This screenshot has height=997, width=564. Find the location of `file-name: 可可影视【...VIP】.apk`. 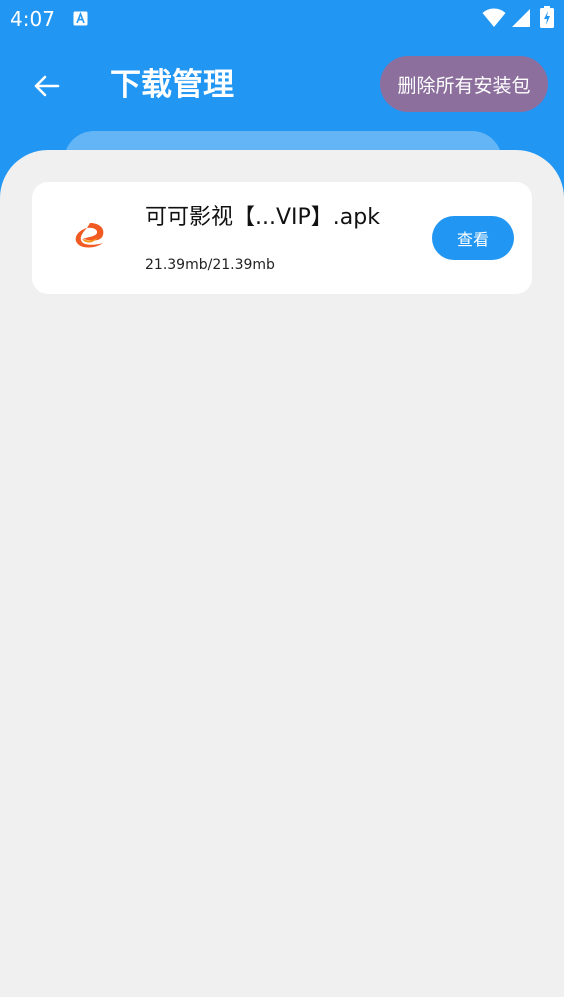

file-name: 可可影视【...VIP】.apk is located at coordinates (262, 217).